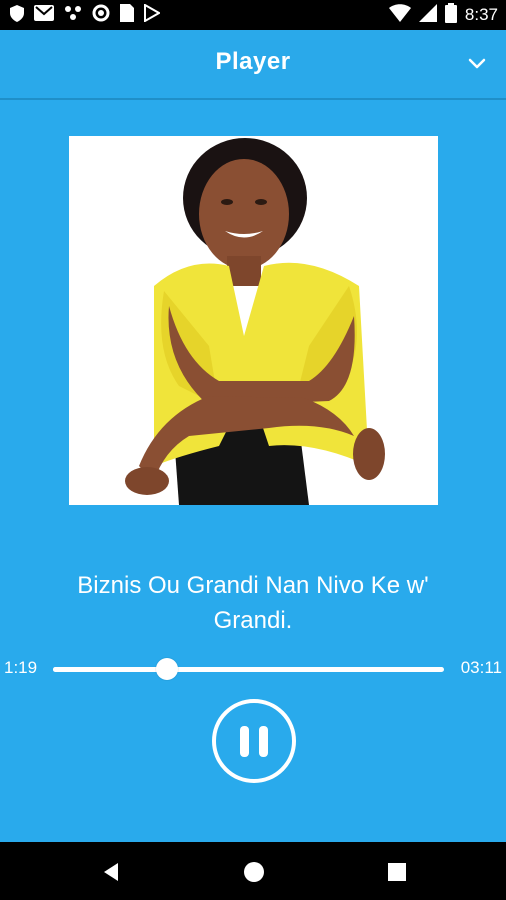  Describe the element at coordinates (399, 15) in the screenshot. I see `wifi-icon` at that location.